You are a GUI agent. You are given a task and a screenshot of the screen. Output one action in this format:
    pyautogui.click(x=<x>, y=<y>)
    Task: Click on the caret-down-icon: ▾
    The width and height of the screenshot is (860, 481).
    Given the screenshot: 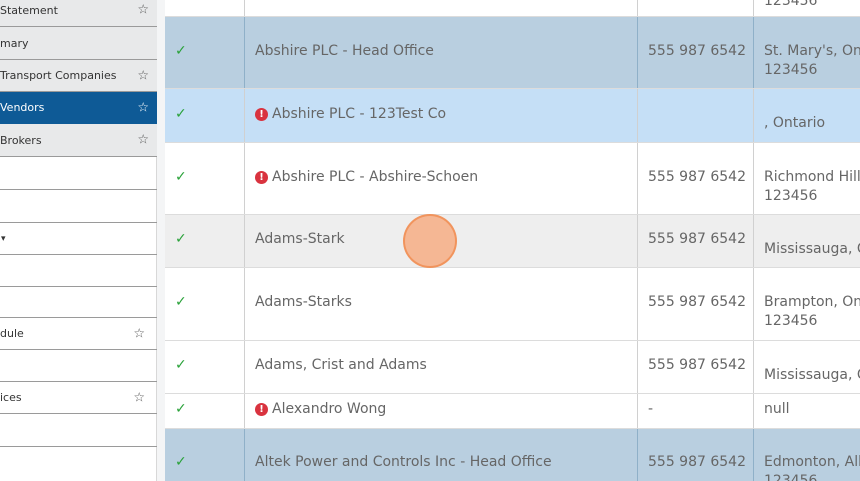 What is the action you would take?
    pyautogui.click(x=3, y=238)
    